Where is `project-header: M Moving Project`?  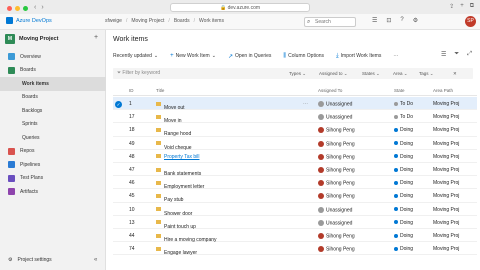 project-header: M Moving Project is located at coordinates (31, 39).